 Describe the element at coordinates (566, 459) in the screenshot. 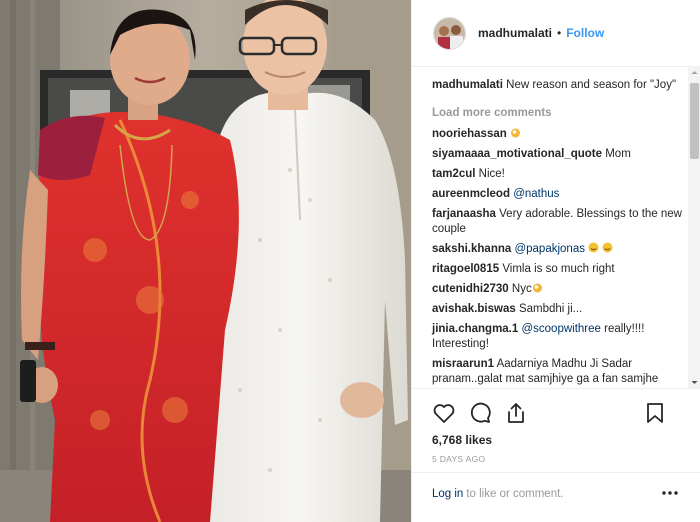

I see `post-date: 5 DAYS AGO` at that location.